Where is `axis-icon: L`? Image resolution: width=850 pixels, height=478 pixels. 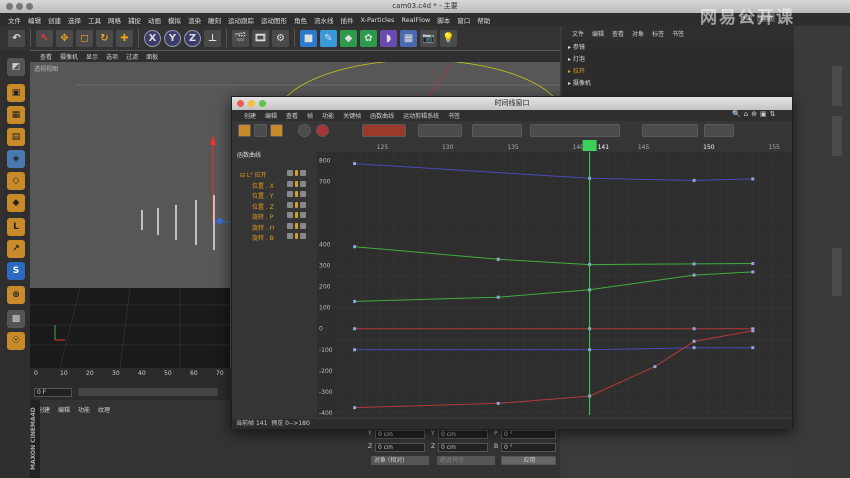
axis-icon: L is located at coordinates (16, 227).